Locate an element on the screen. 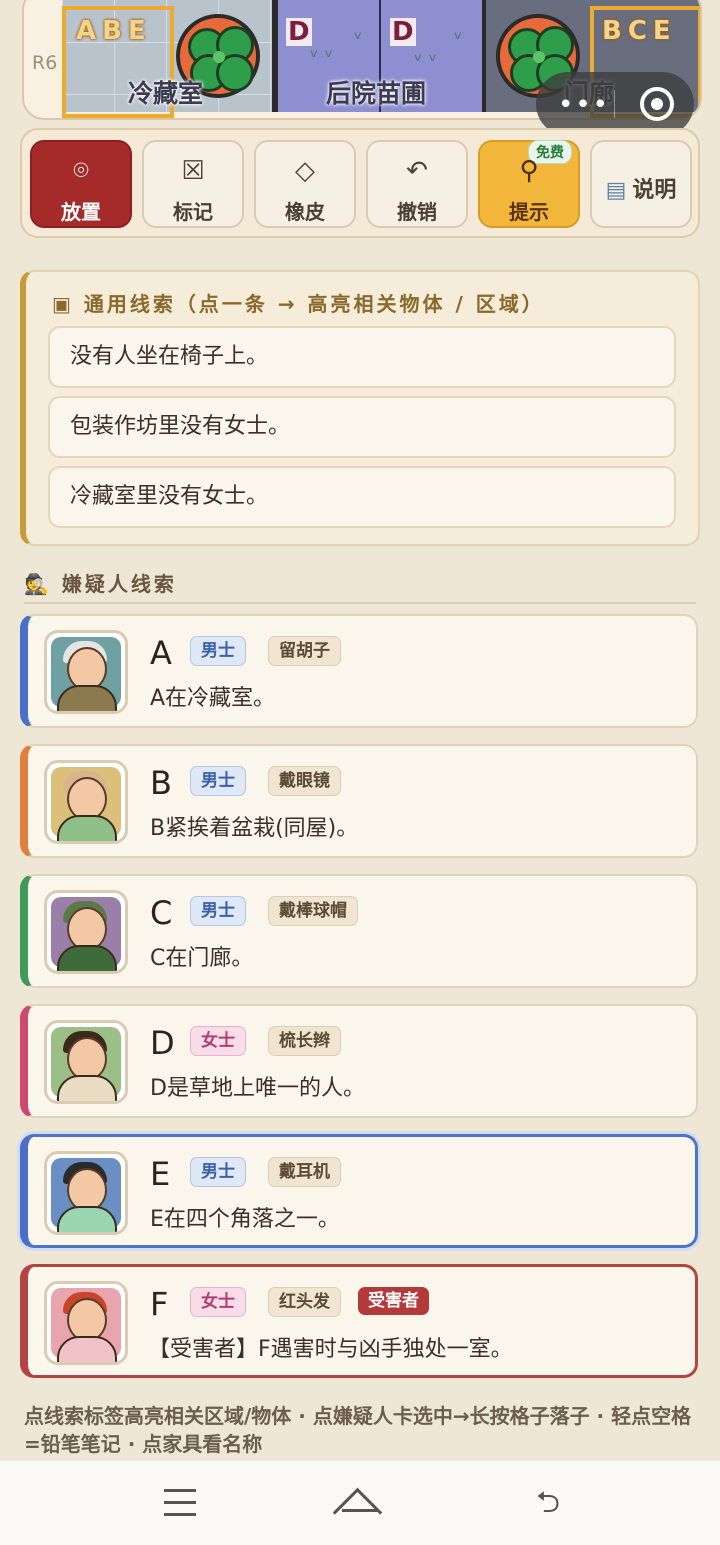 The image size is (720, 1545). back-icon: ⮌ is located at coordinates (548, 1503).